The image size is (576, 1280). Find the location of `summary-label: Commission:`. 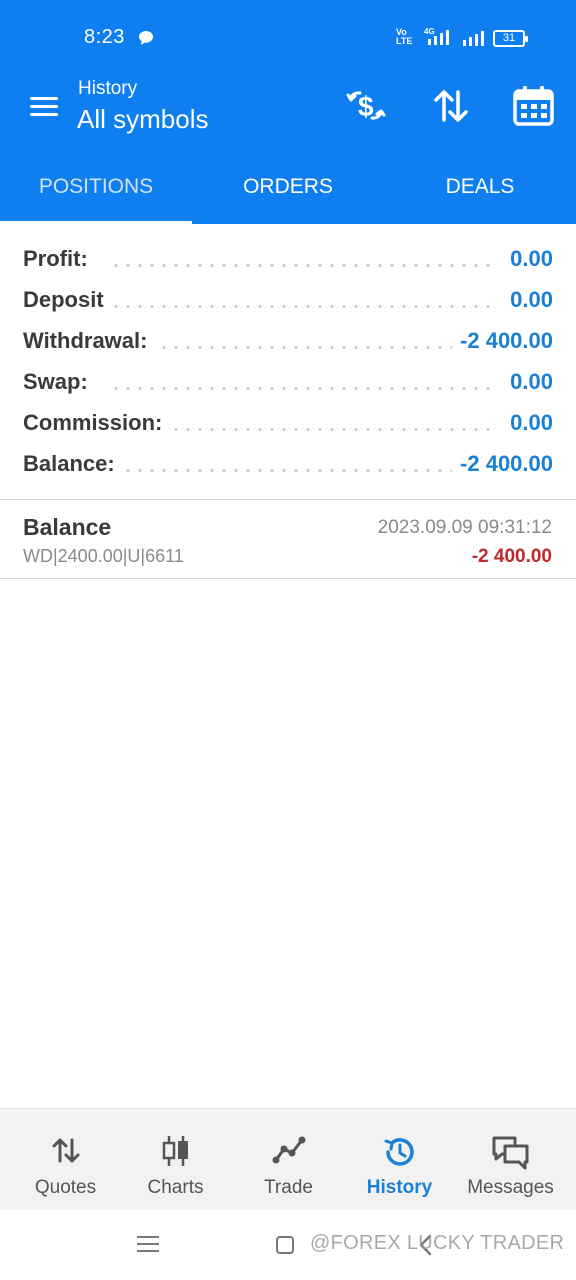

summary-label: Commission: is located at coordinates (97, 423).